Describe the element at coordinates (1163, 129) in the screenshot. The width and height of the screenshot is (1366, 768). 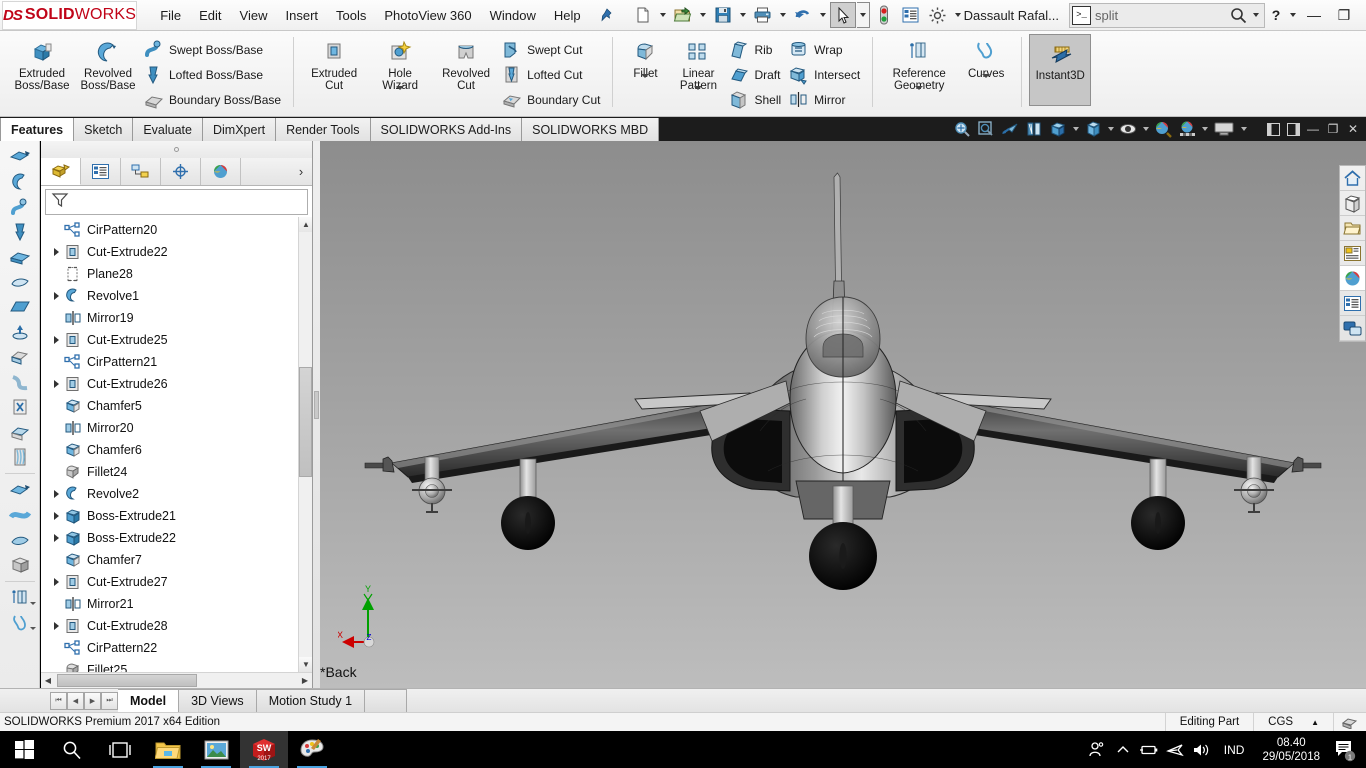
I see `edit-appearance-icon` at that location.